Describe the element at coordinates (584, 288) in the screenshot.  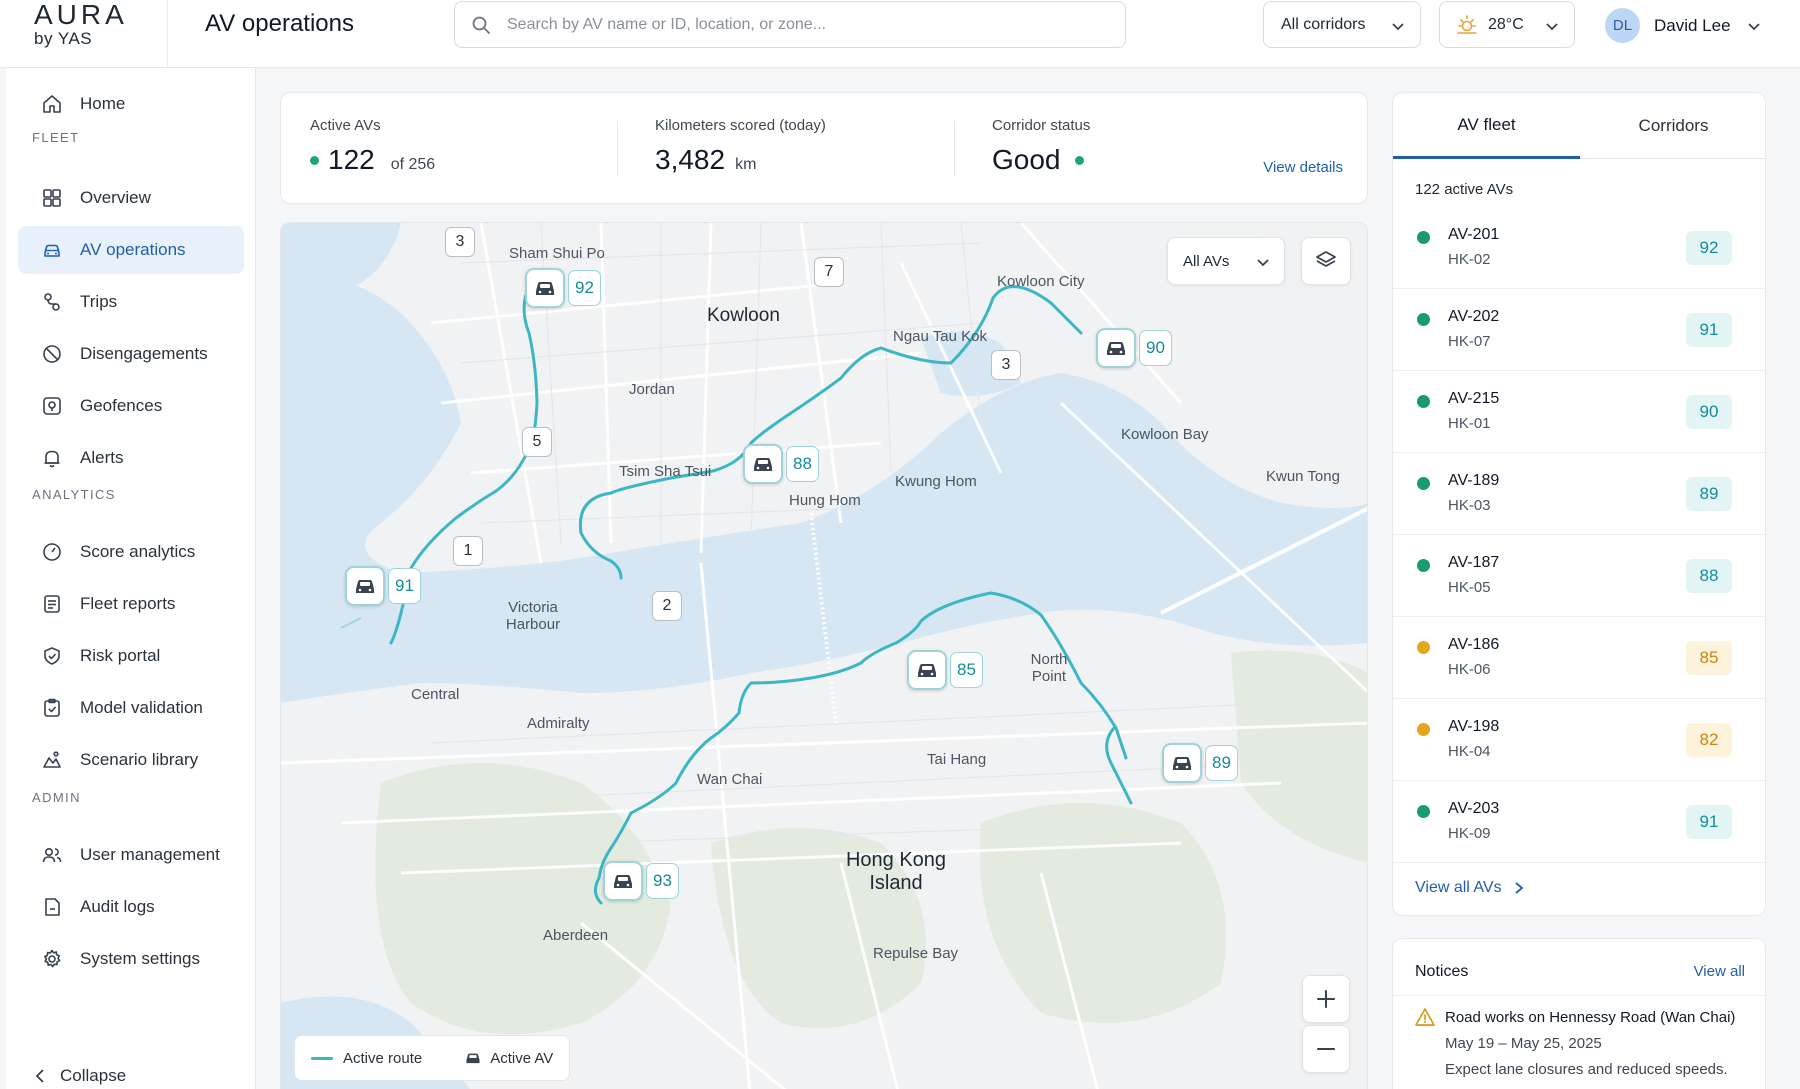
I see `av-score: 92` at that location.